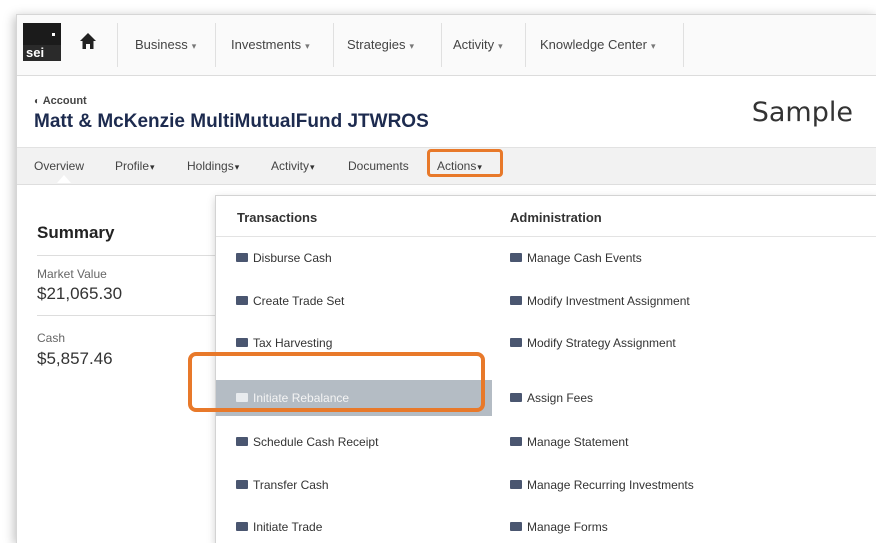  Describe the element at coordinates (72, 274) in the screenshot. I see `market-value-label: Market Value` at that location.